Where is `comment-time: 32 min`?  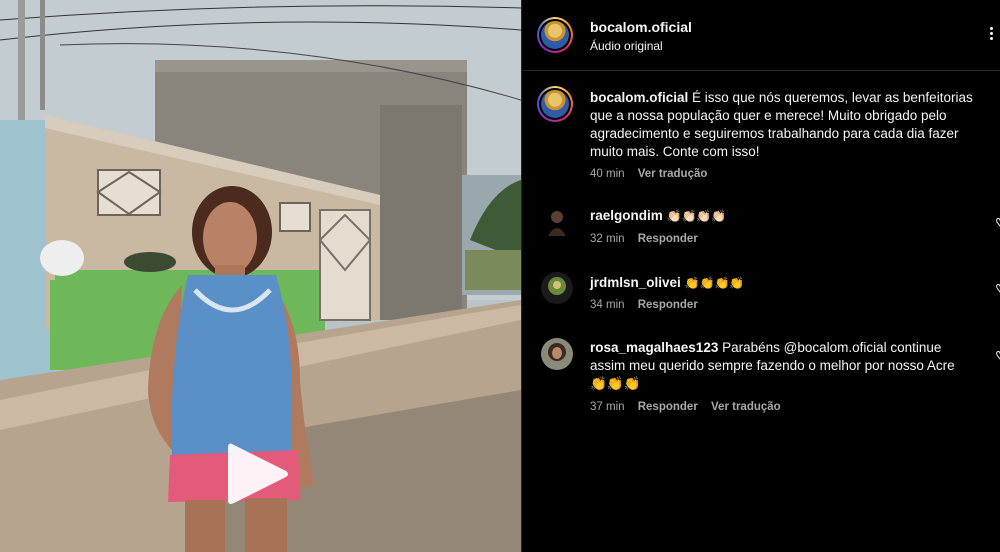 comment-time: 32 min is located at coordinates (607, 239).